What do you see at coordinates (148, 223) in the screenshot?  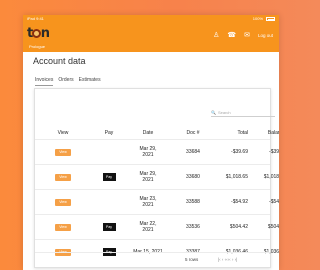 I see `date-line-1: Mar 22,` at bounding box center [148, 223].